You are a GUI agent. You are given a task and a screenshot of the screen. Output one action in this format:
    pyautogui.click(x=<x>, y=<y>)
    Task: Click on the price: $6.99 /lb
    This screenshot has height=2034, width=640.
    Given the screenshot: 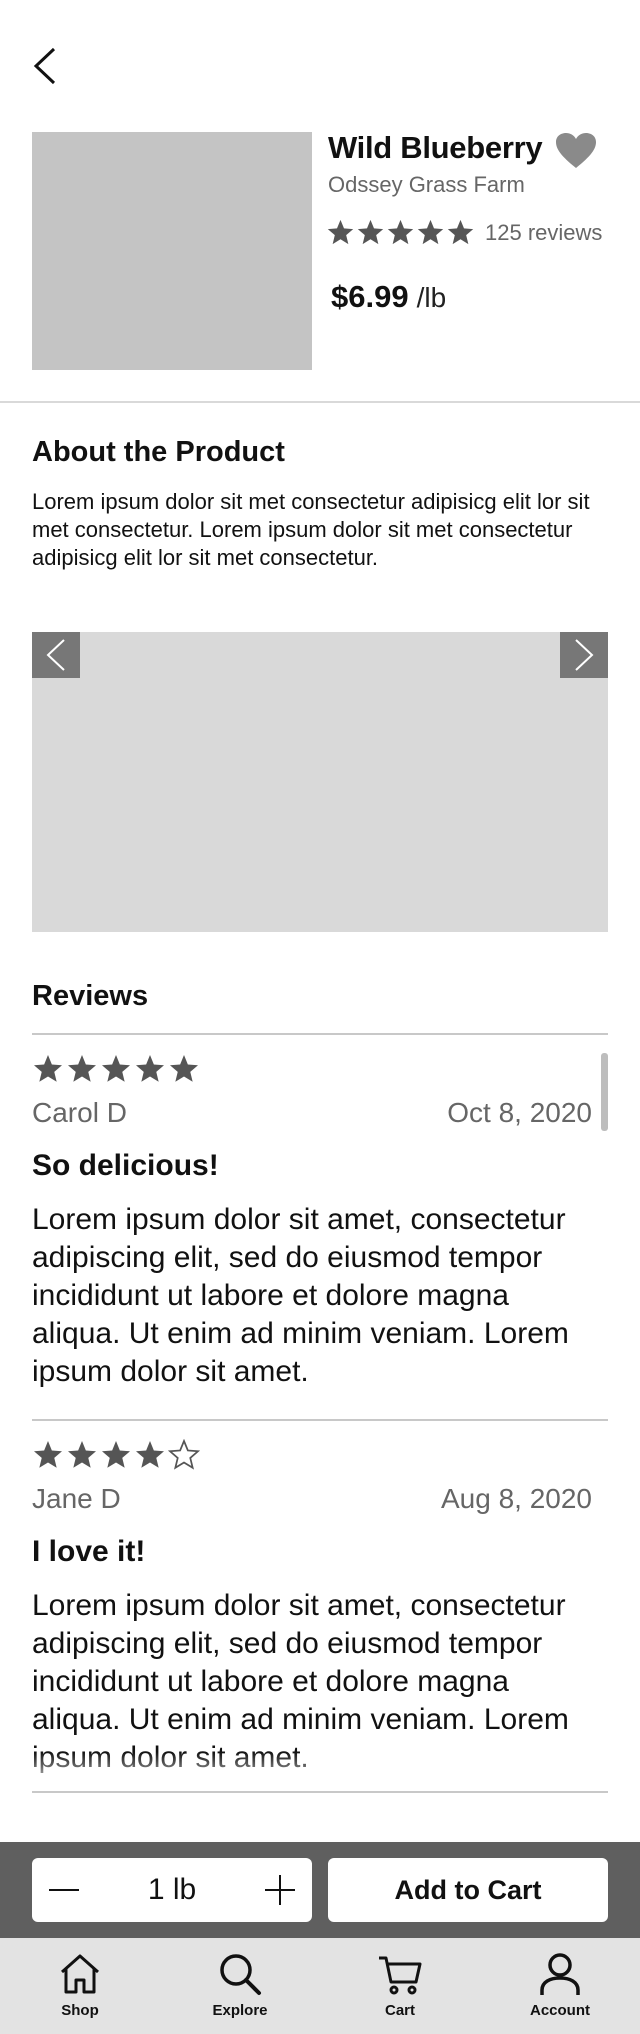 What is the action you would take?
    pyautogui.click(x=388, y=297)
    